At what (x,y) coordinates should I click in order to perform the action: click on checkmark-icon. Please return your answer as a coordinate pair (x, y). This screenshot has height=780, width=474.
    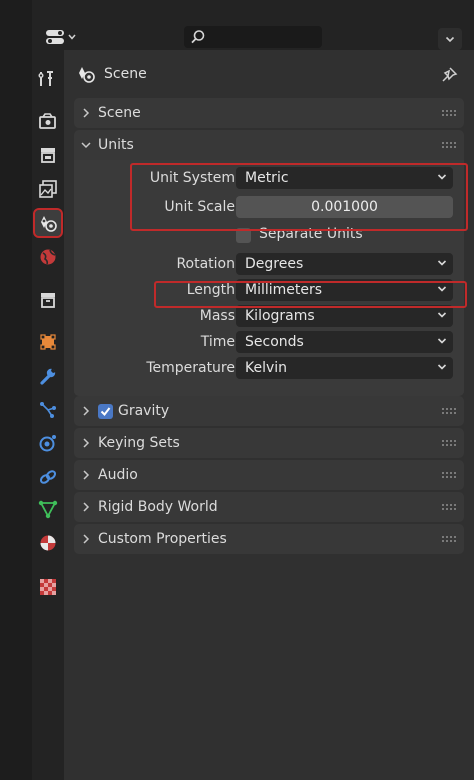
    Looking at the image, I should click on (105, 411).